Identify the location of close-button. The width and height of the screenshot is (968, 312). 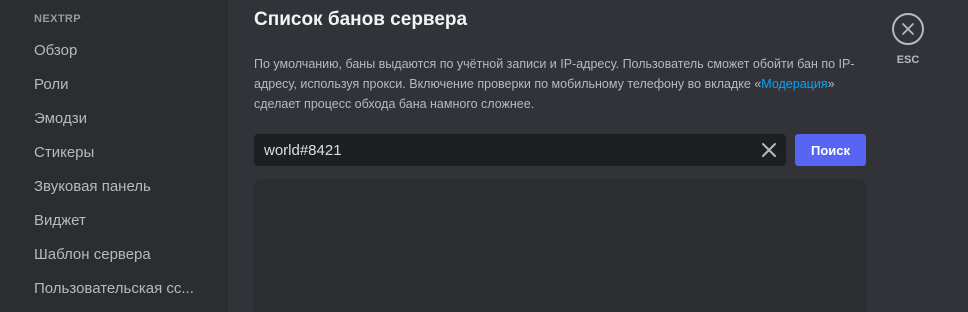
(908, 29).